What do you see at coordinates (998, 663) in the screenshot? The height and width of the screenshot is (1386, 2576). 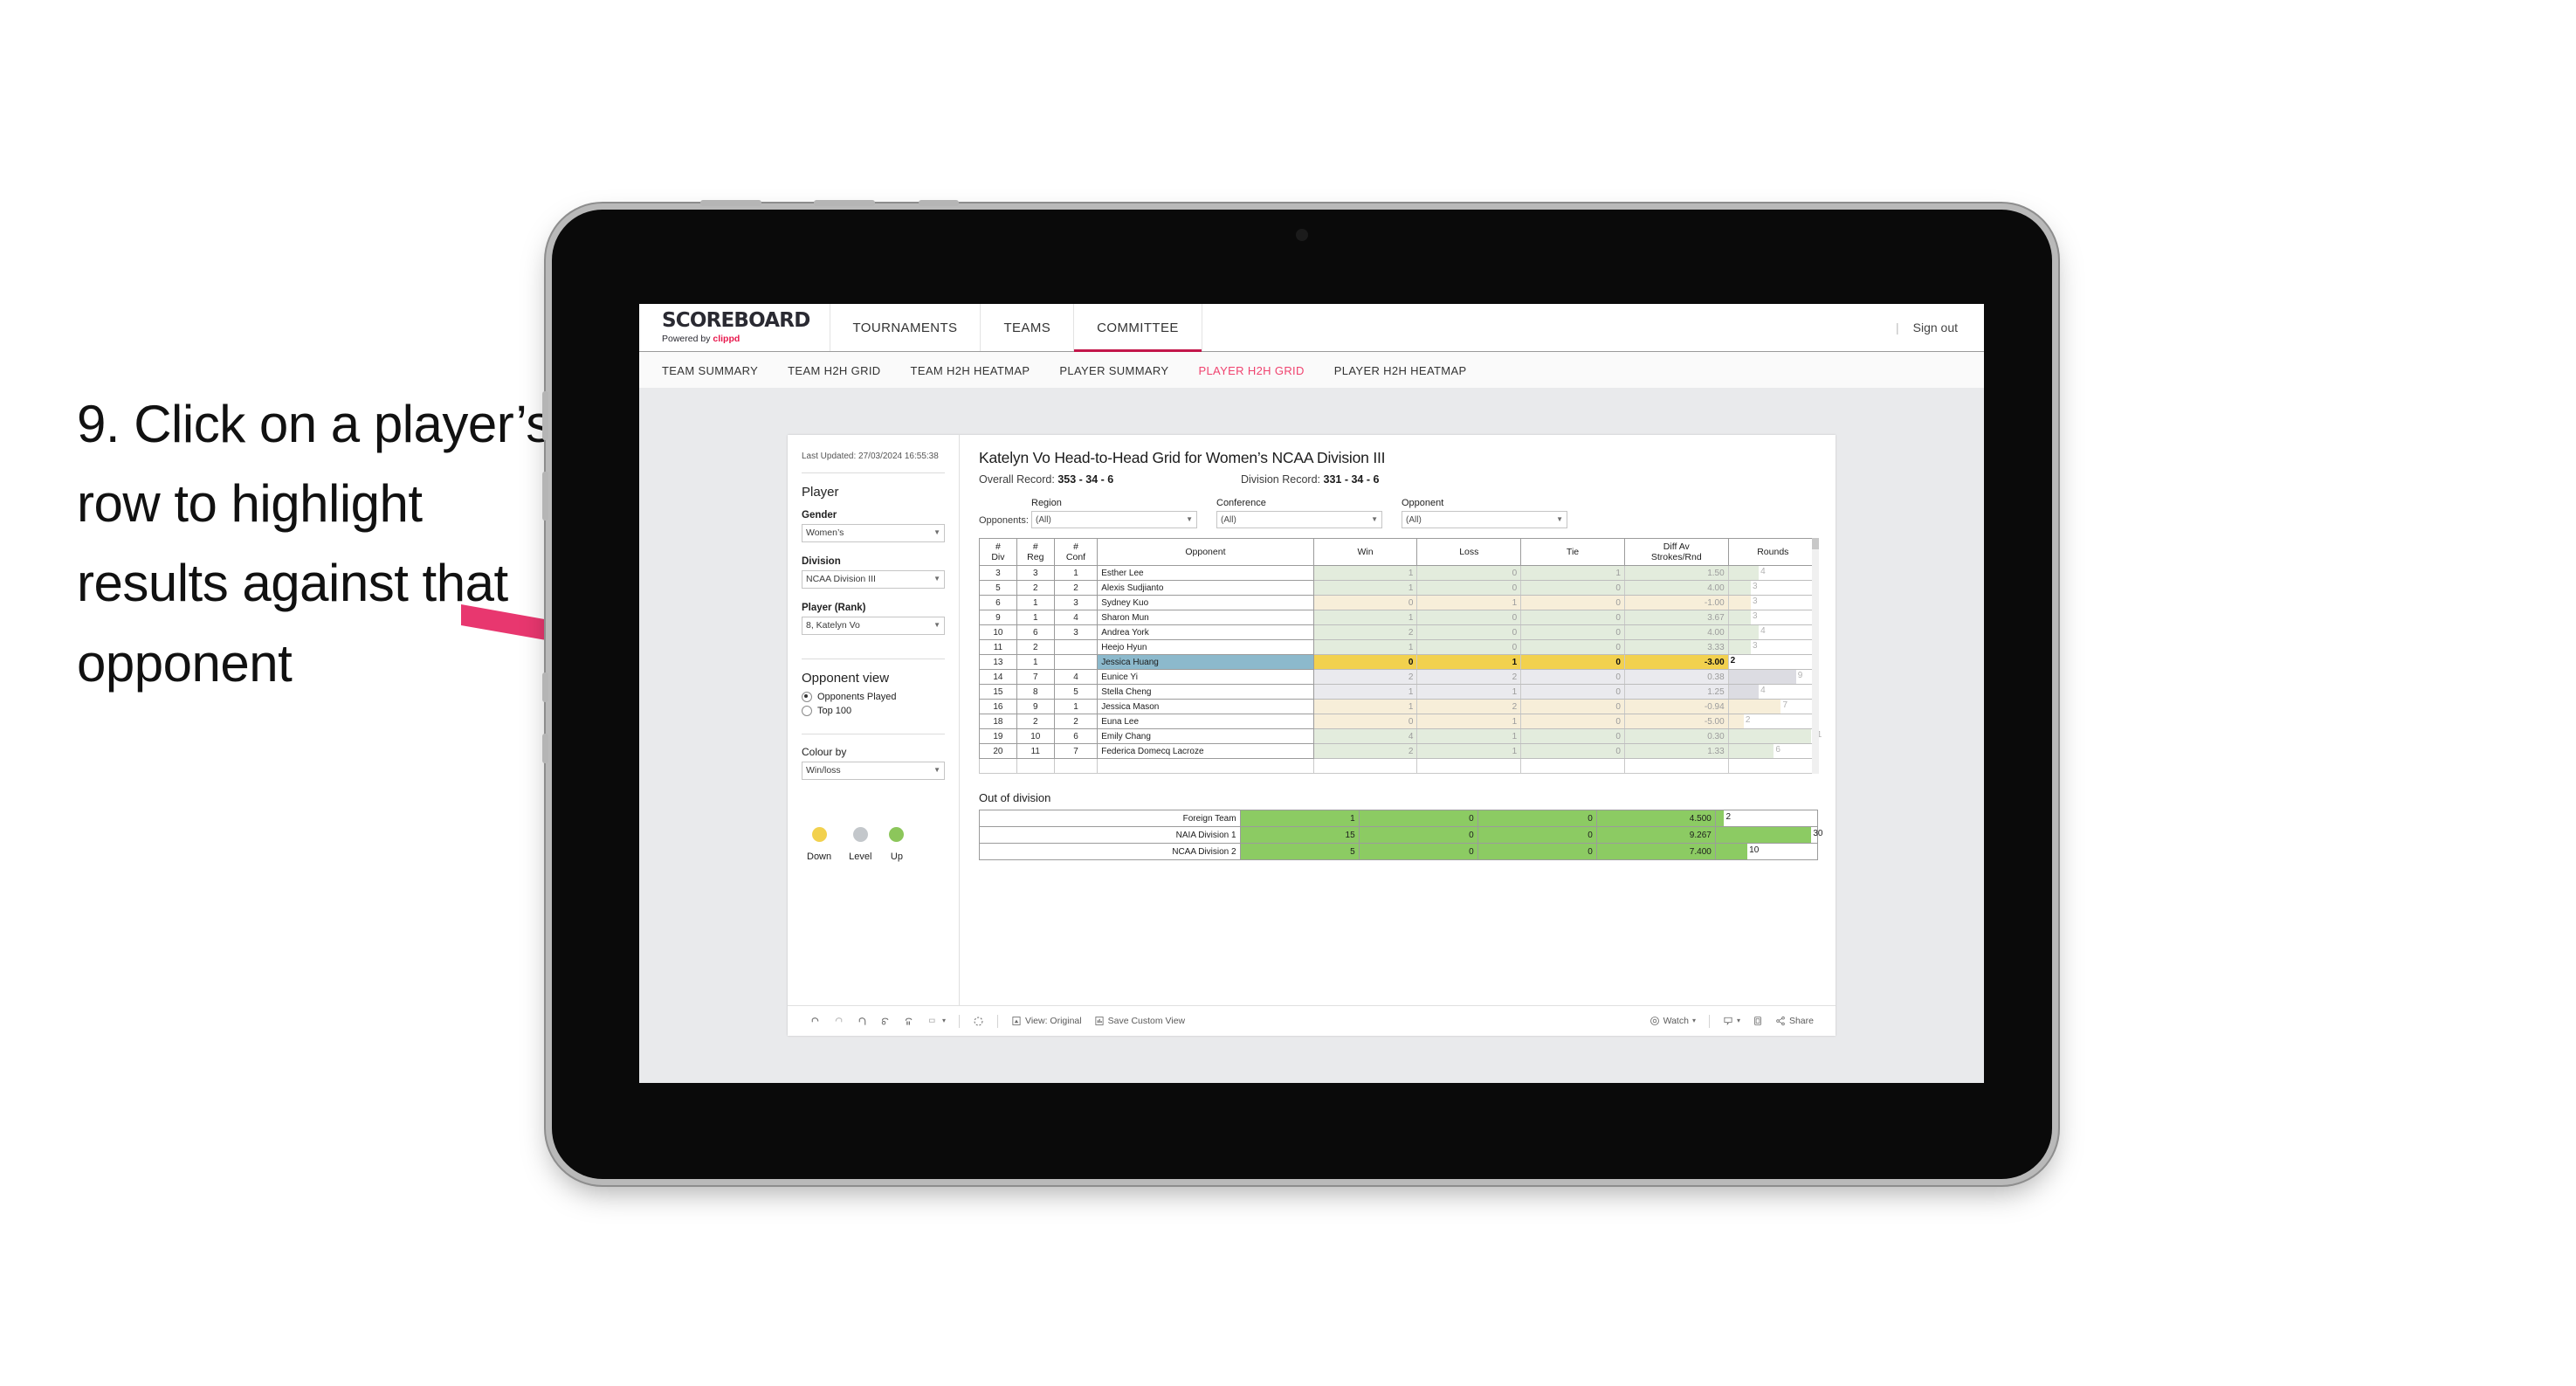 I see `cell-div: 13` at bounding box center [998, 663].